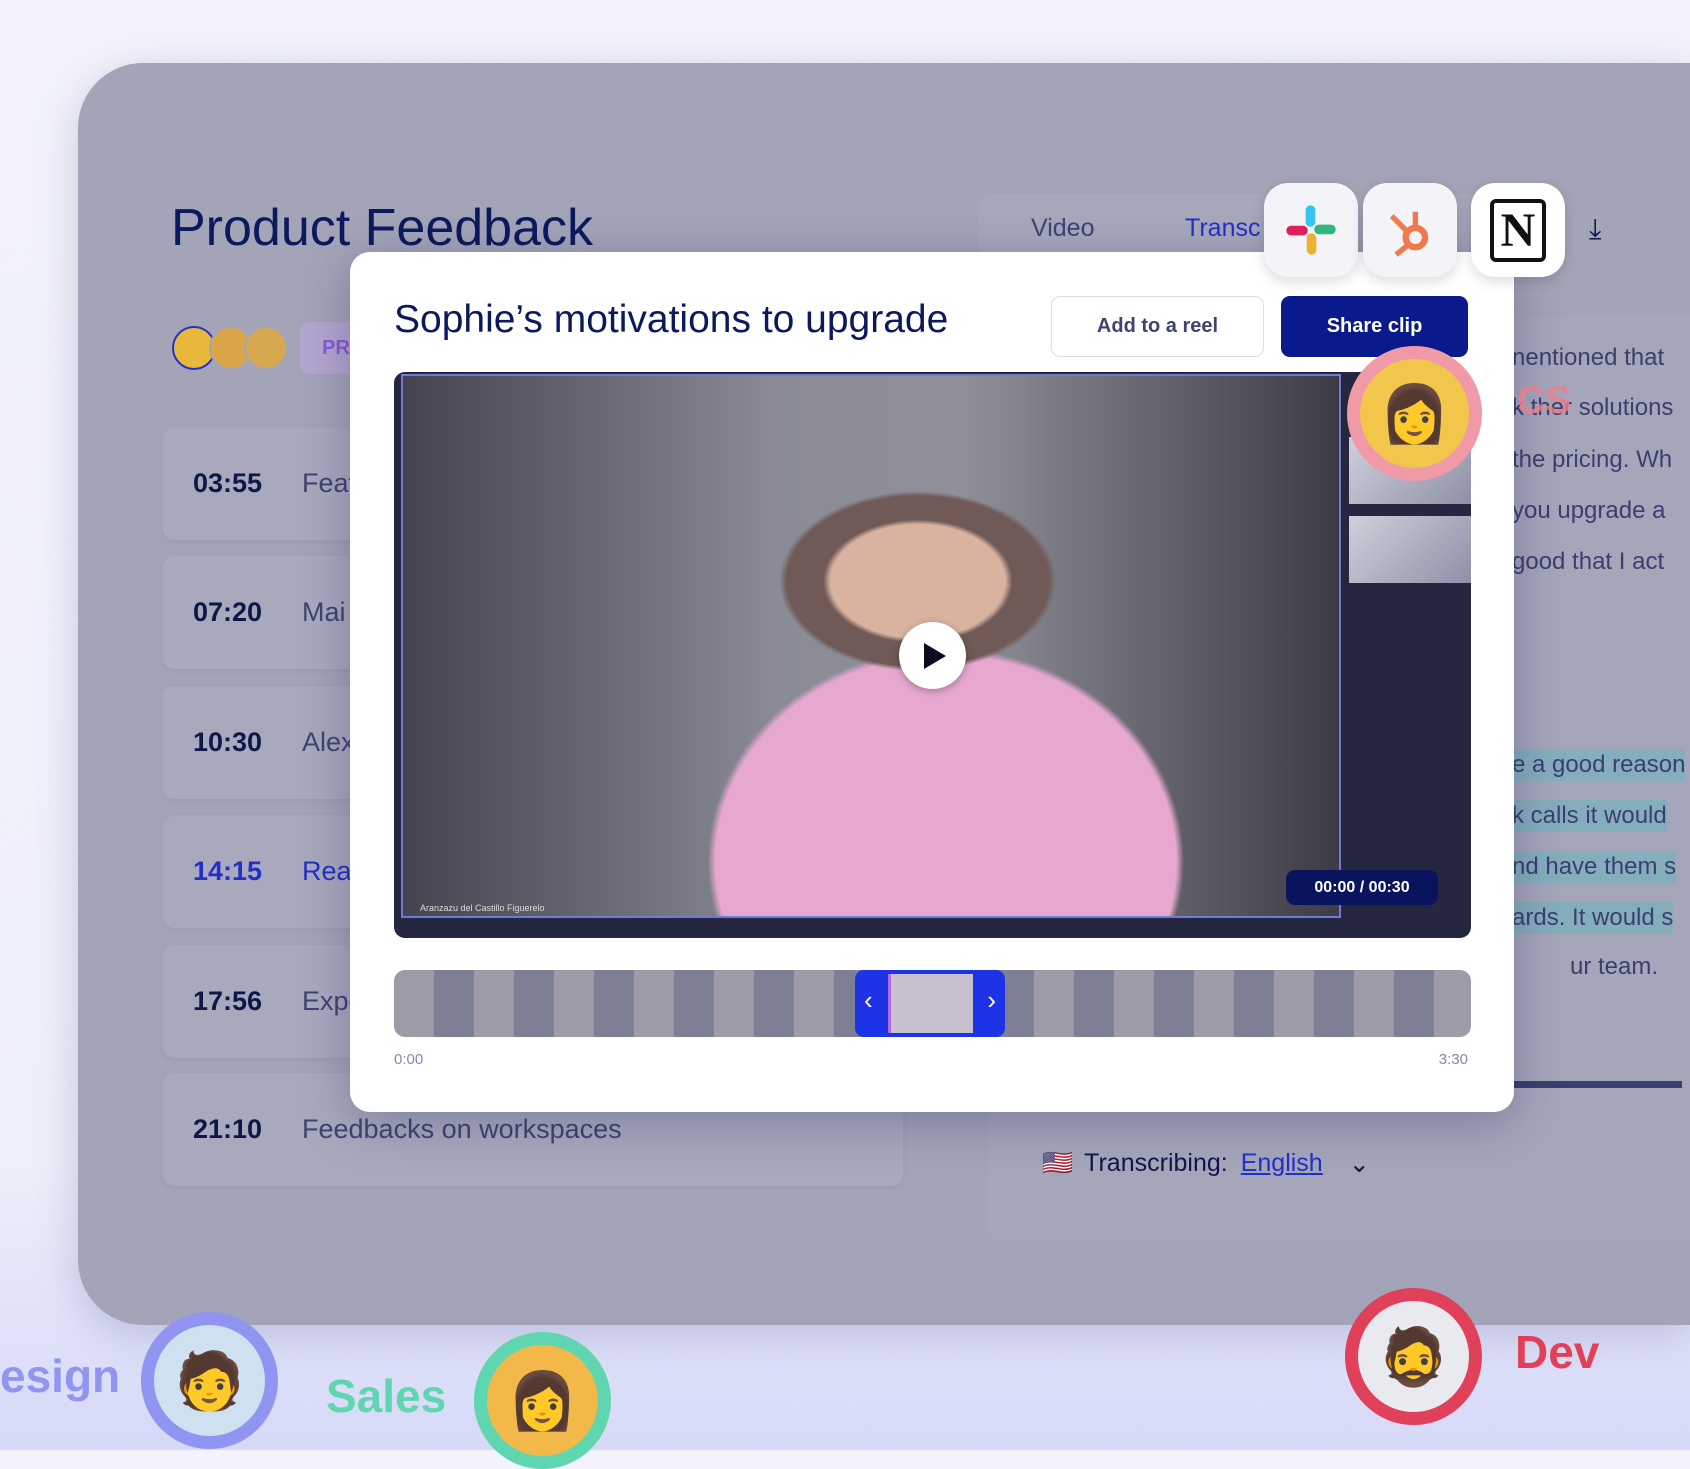 Image resolution: width=1690 pixels, height=1469 pixels. What do you see at coordinates (1282, 1164) in the screenshot?
I see `language-select: English` at bounding box center [1282, 1164].